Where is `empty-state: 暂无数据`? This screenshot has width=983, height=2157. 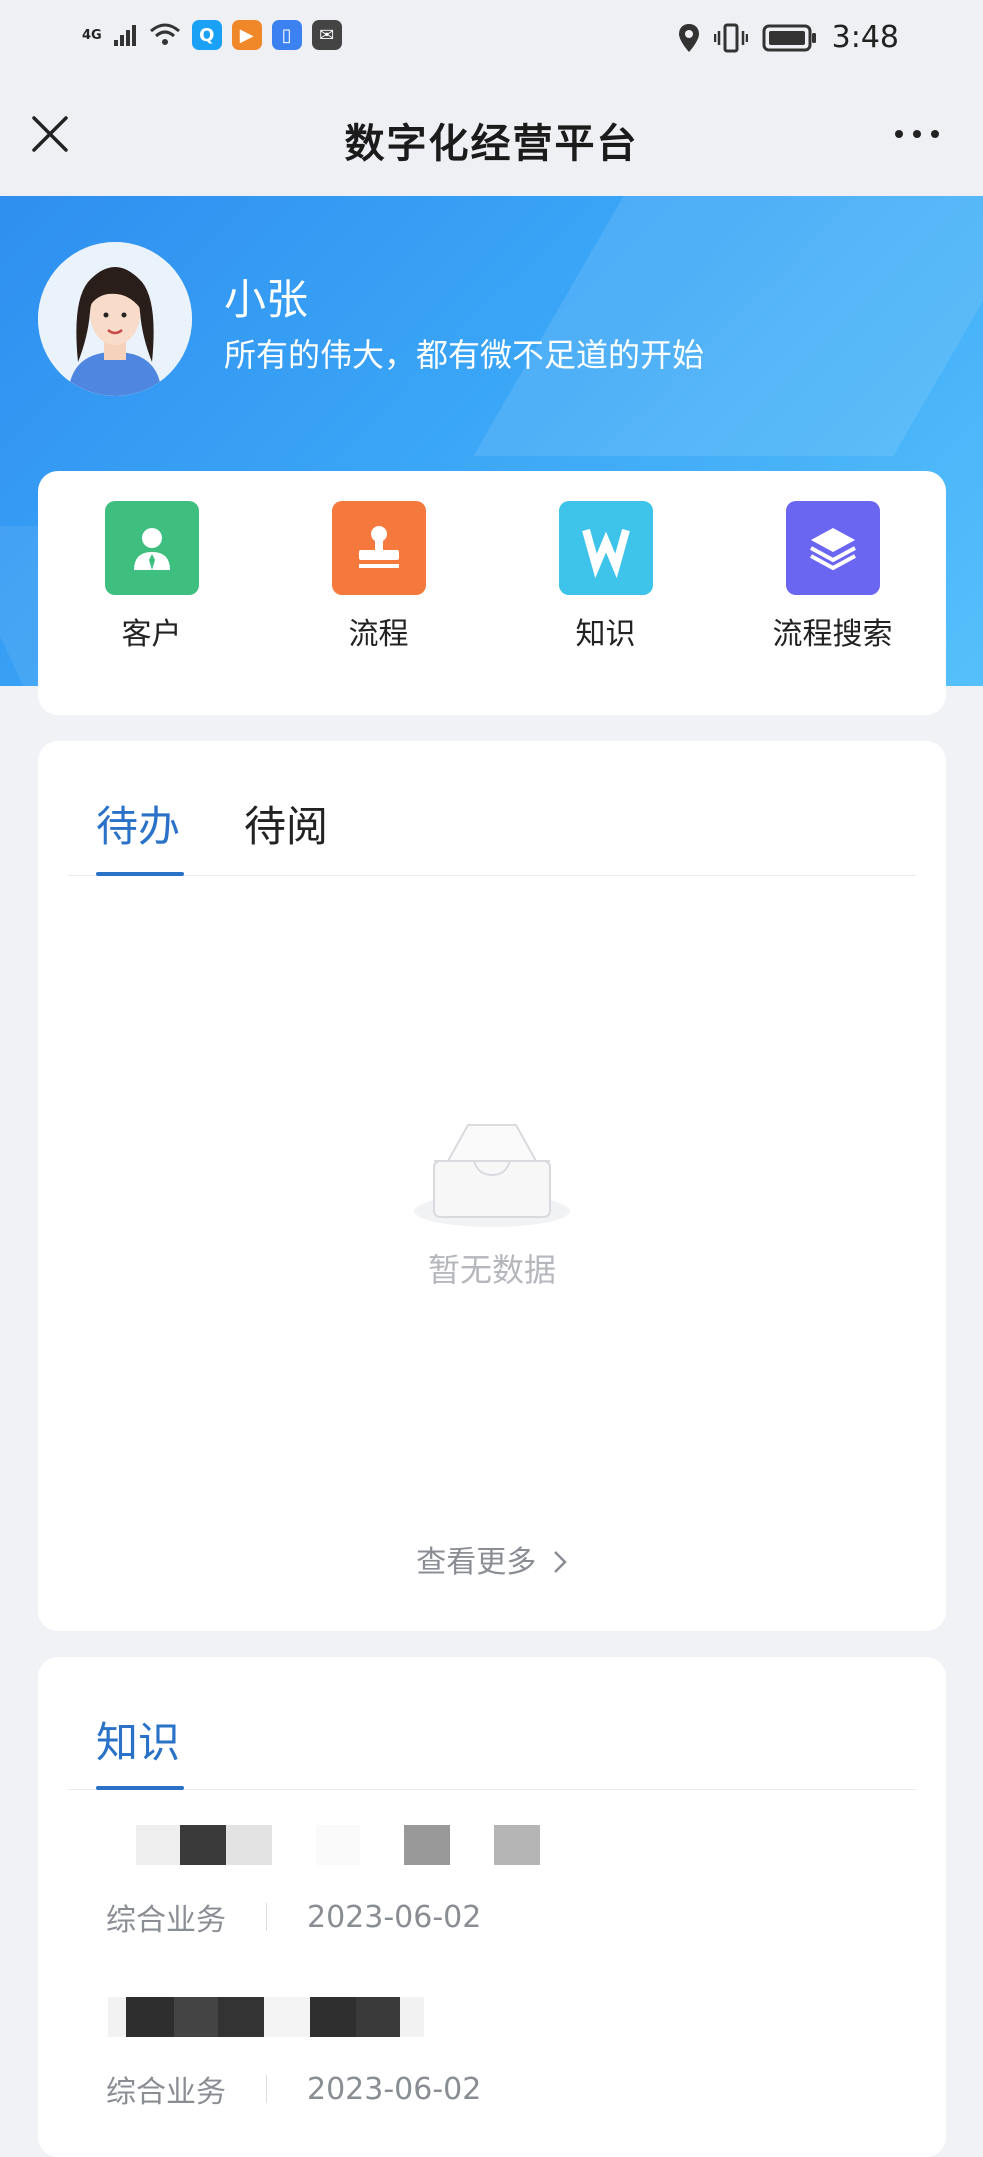
empty-state: 暂无数据 is located at coordinates (492, 1206).